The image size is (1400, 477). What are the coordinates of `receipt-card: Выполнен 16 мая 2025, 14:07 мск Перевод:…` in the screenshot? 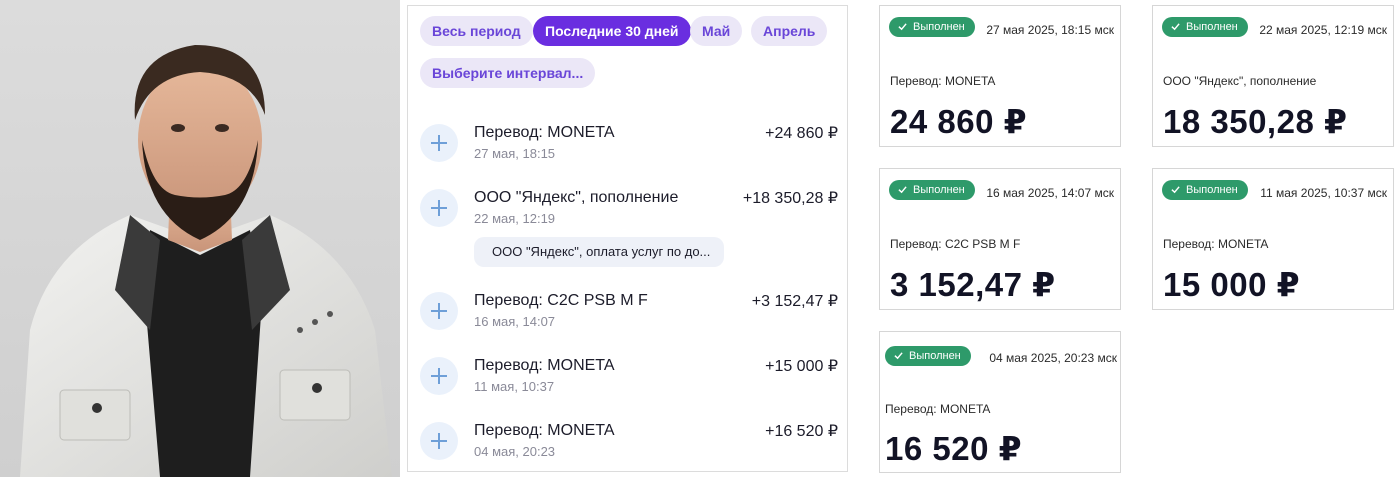 It's located at (1000, 239).